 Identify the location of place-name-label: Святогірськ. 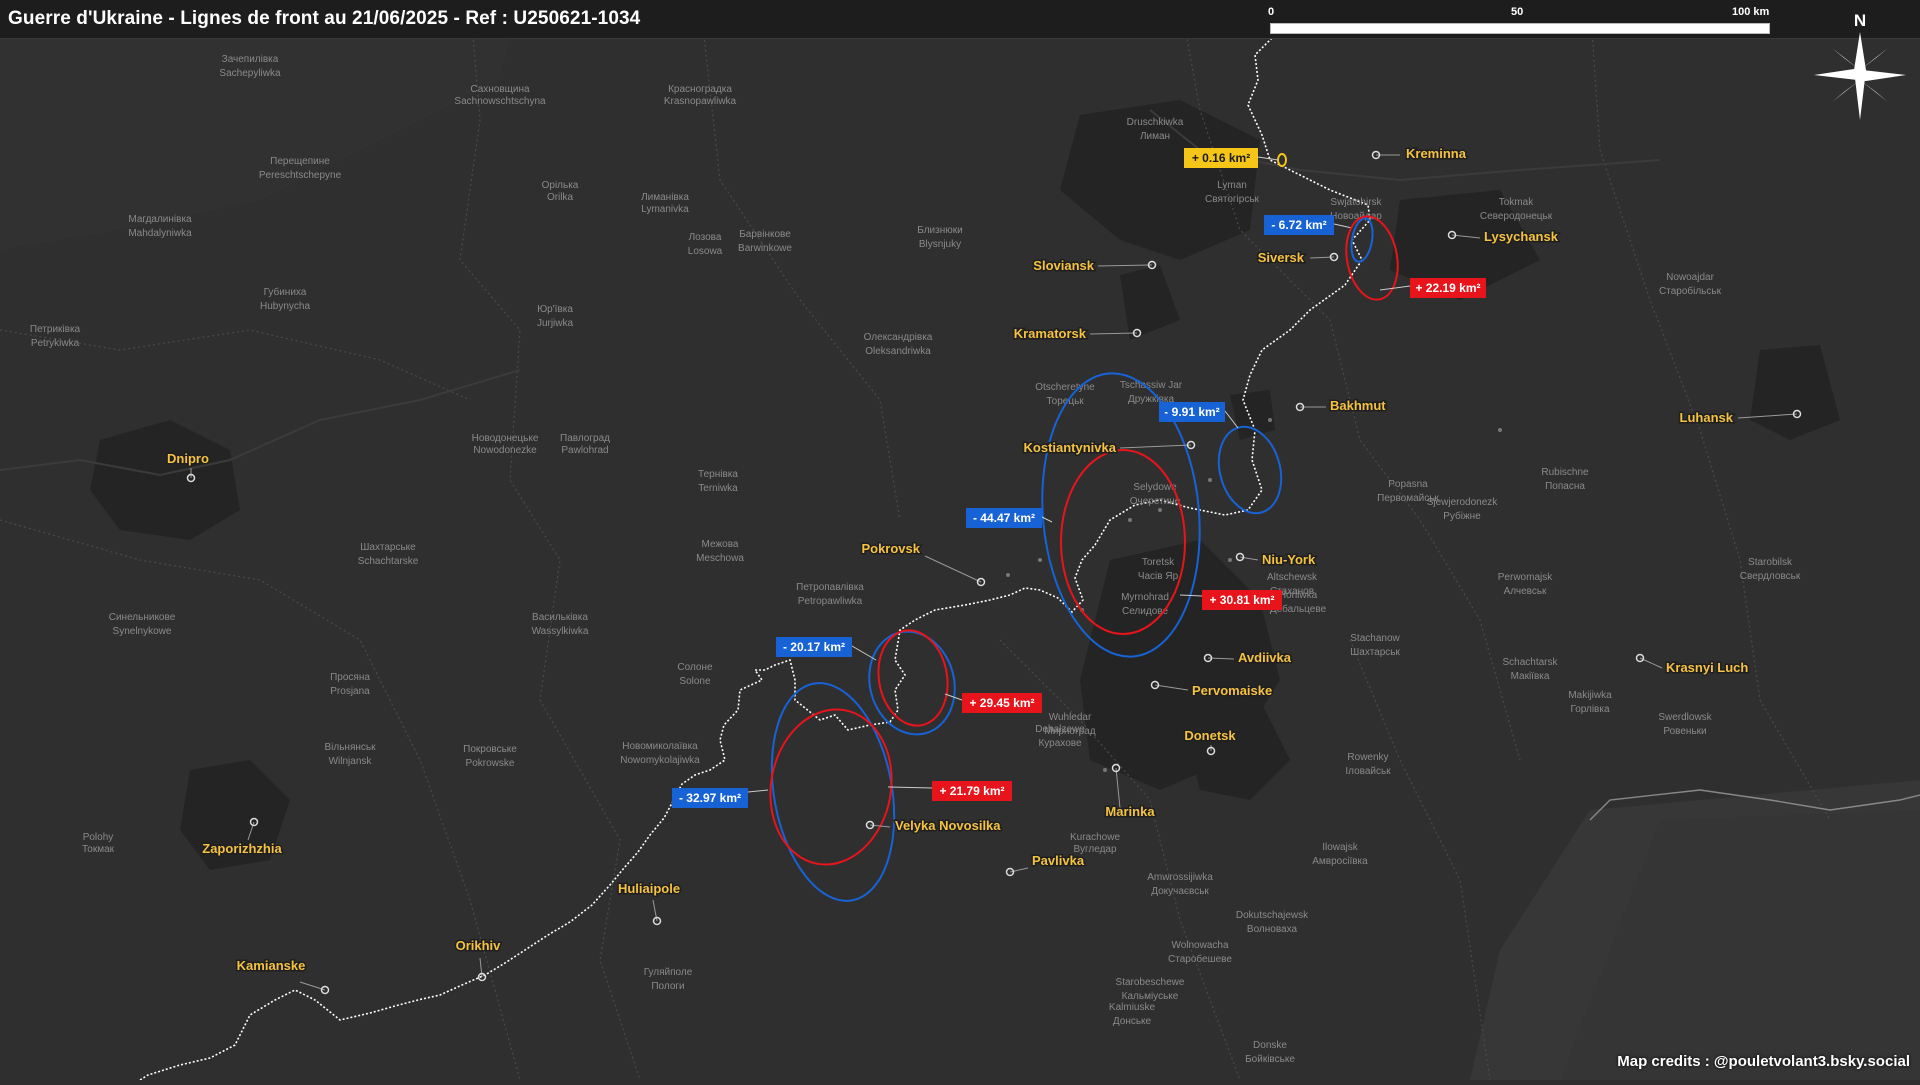
(1232, 199).